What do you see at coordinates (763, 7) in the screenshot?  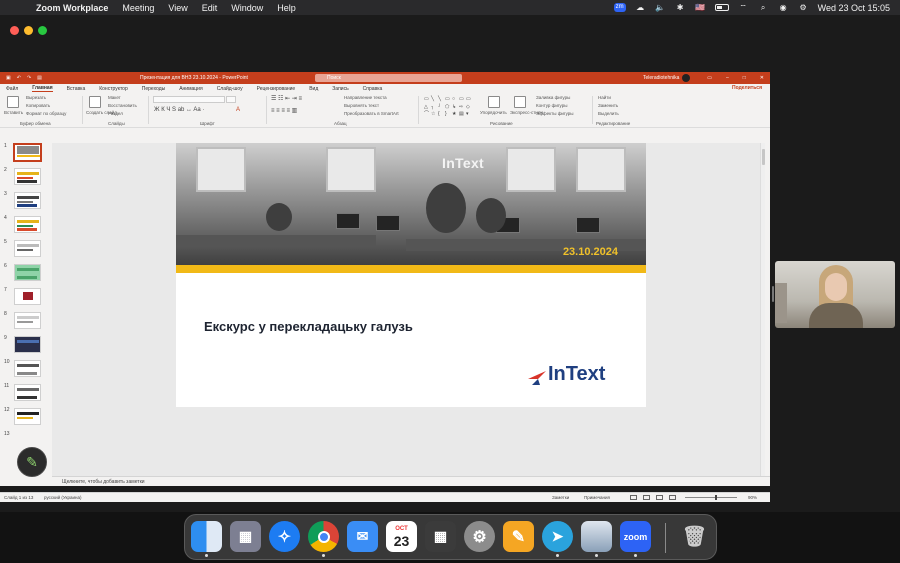 I see `spotlight-search-icon: ⌕` at bounding box center [763, 7].